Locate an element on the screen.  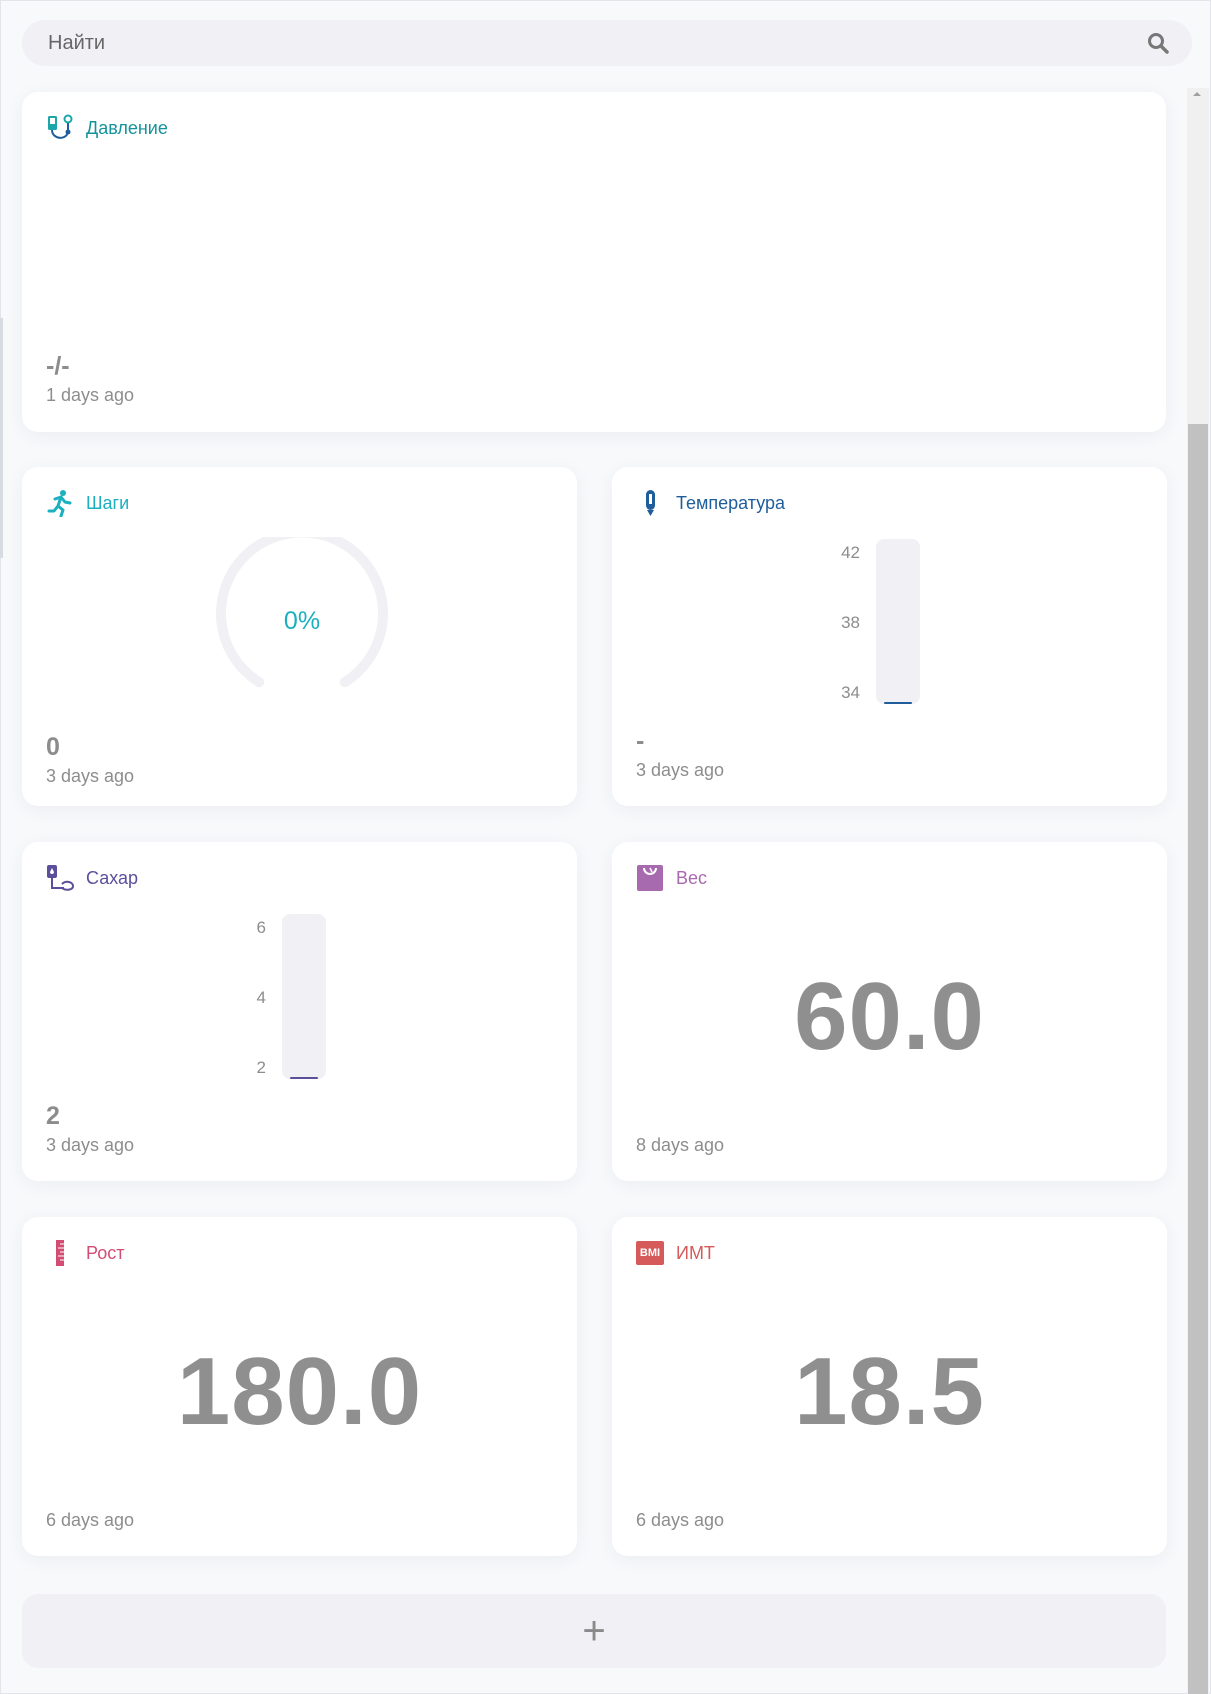
search-icon is located at coordinates (1158, 43).